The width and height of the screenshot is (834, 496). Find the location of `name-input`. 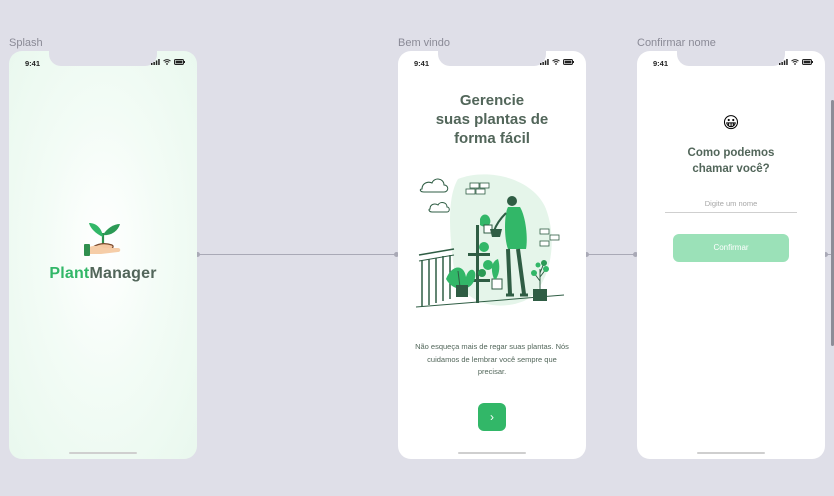

name-input is located at coordinates (731, 204).